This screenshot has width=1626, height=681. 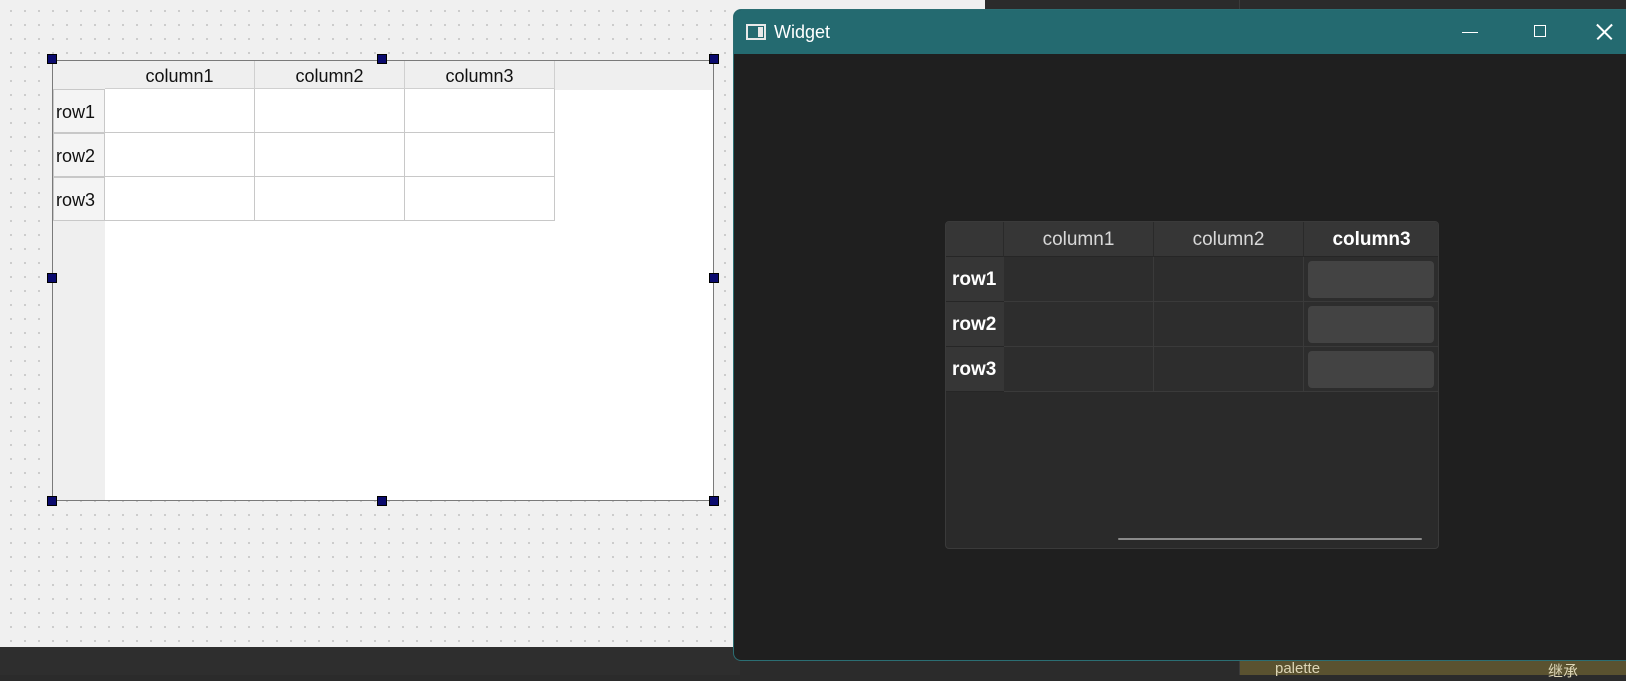 I want to click on designer-row-header: row3, so click(x=79, y=199).